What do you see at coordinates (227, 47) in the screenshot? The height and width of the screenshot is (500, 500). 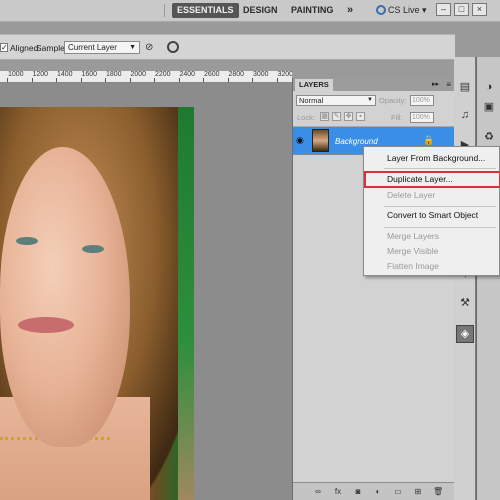 I see `tool-options-bar: ✓ Aligned Sample: Current Layer ▼ ⊘` at bounding box center [227, 47].